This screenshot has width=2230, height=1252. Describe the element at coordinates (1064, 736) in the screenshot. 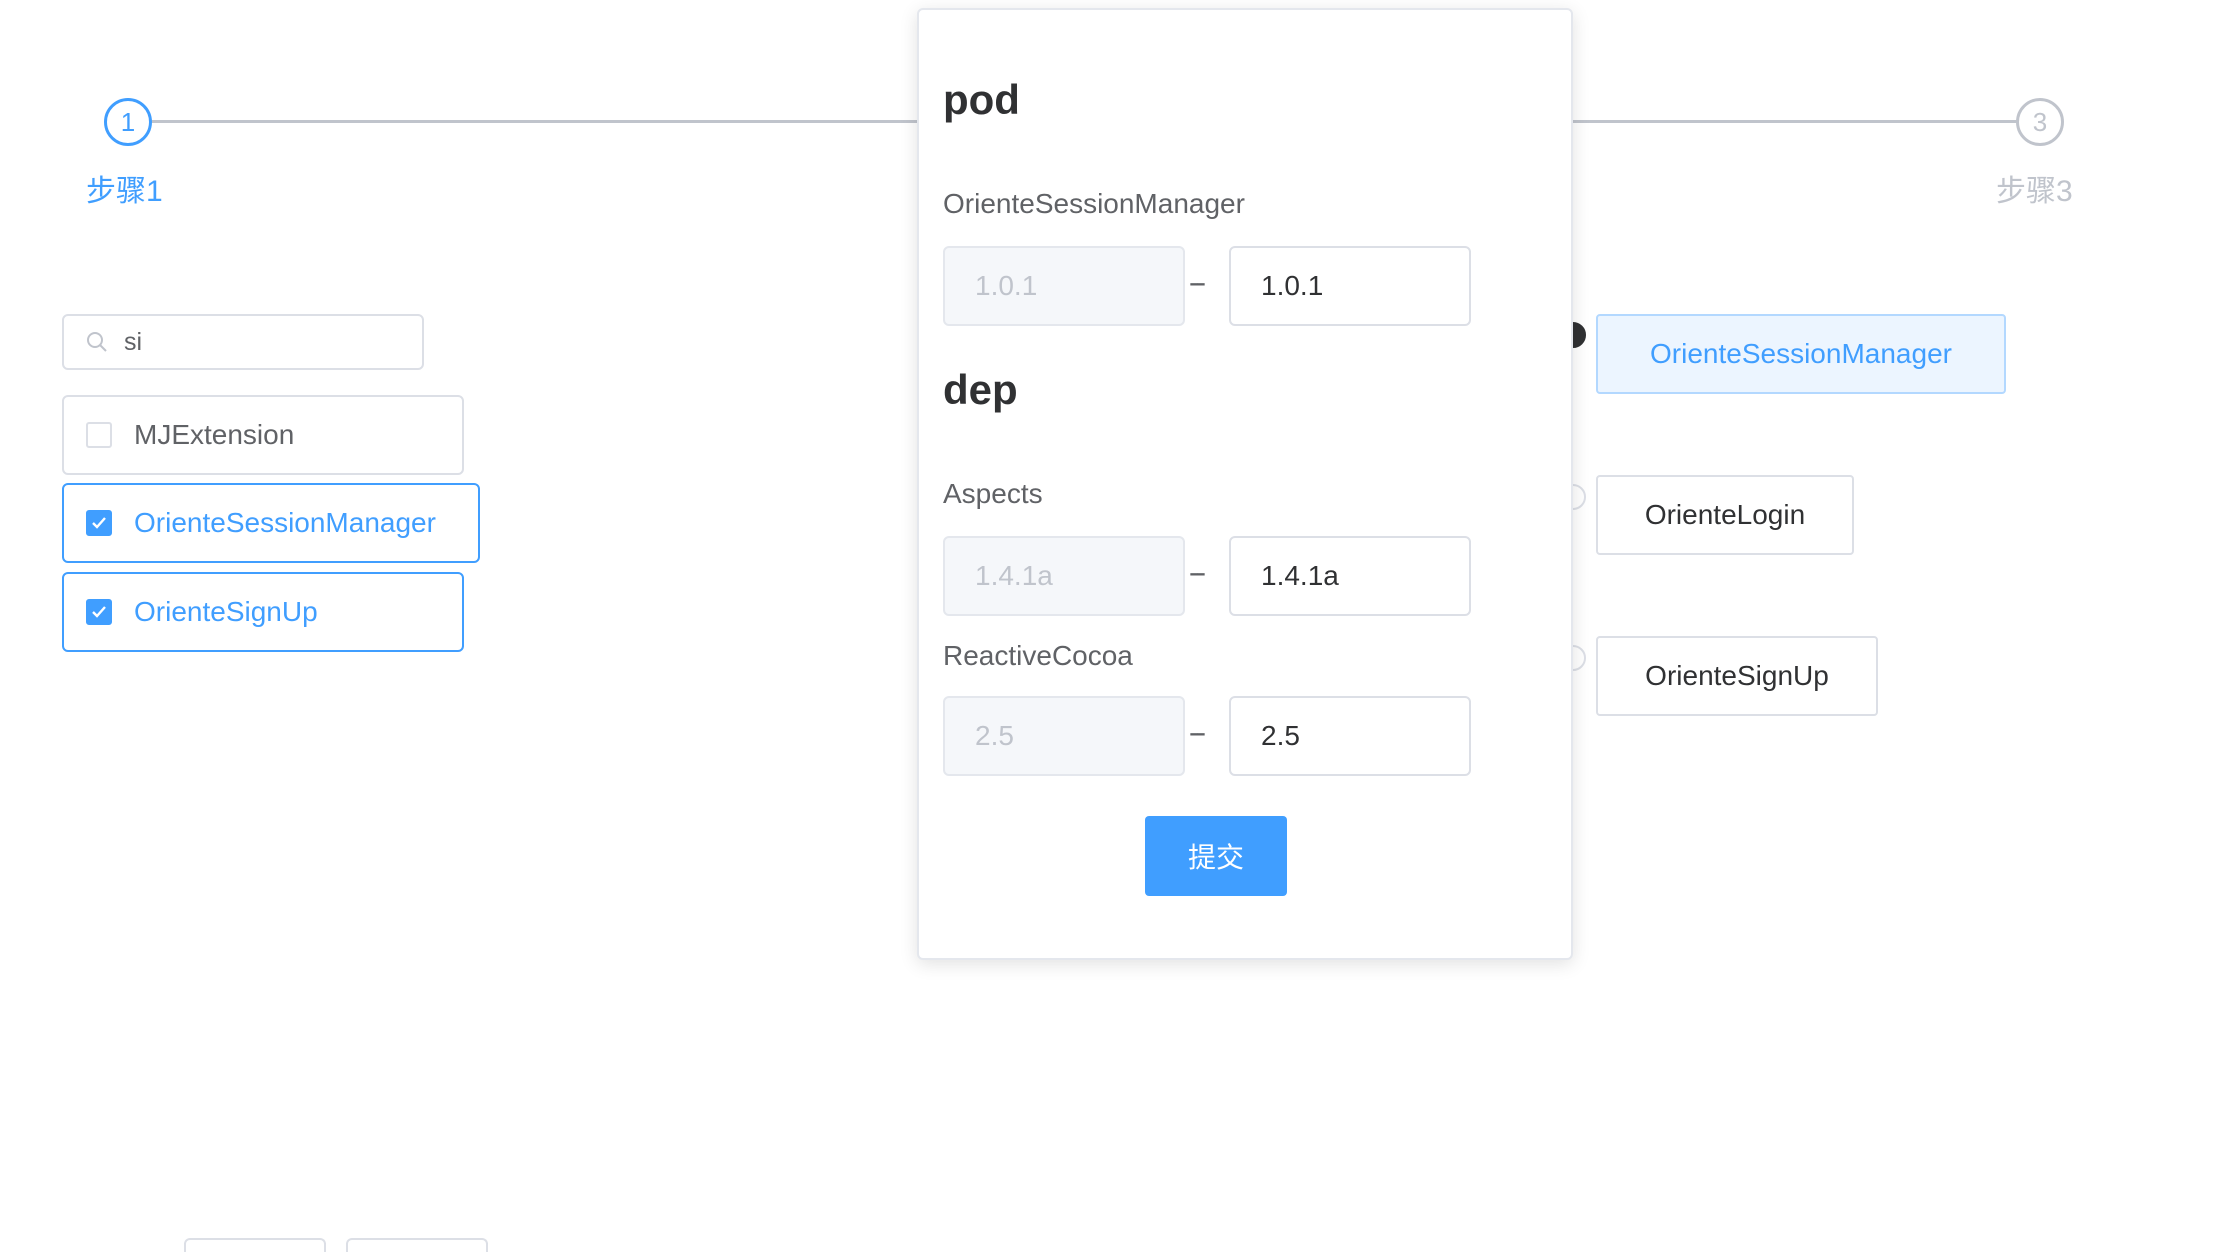

I see `current-version-field: 2.5` at that location.